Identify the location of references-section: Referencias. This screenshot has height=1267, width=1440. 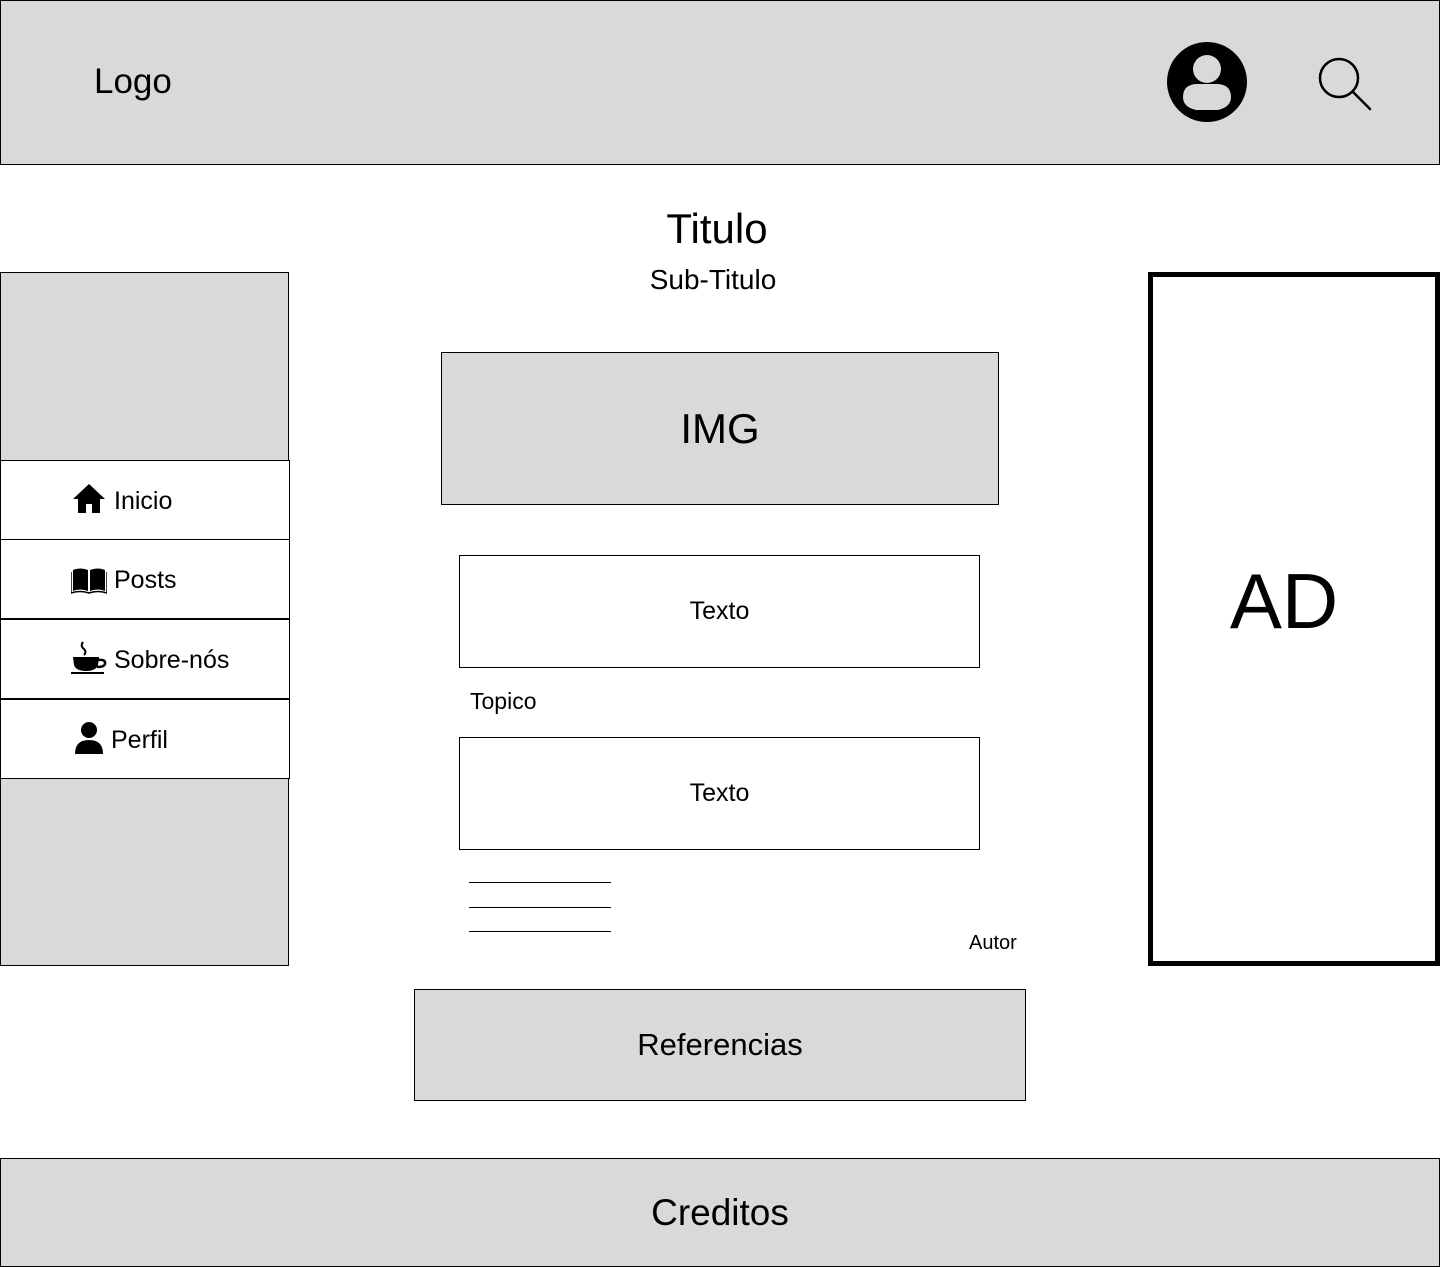
(720, 1045).